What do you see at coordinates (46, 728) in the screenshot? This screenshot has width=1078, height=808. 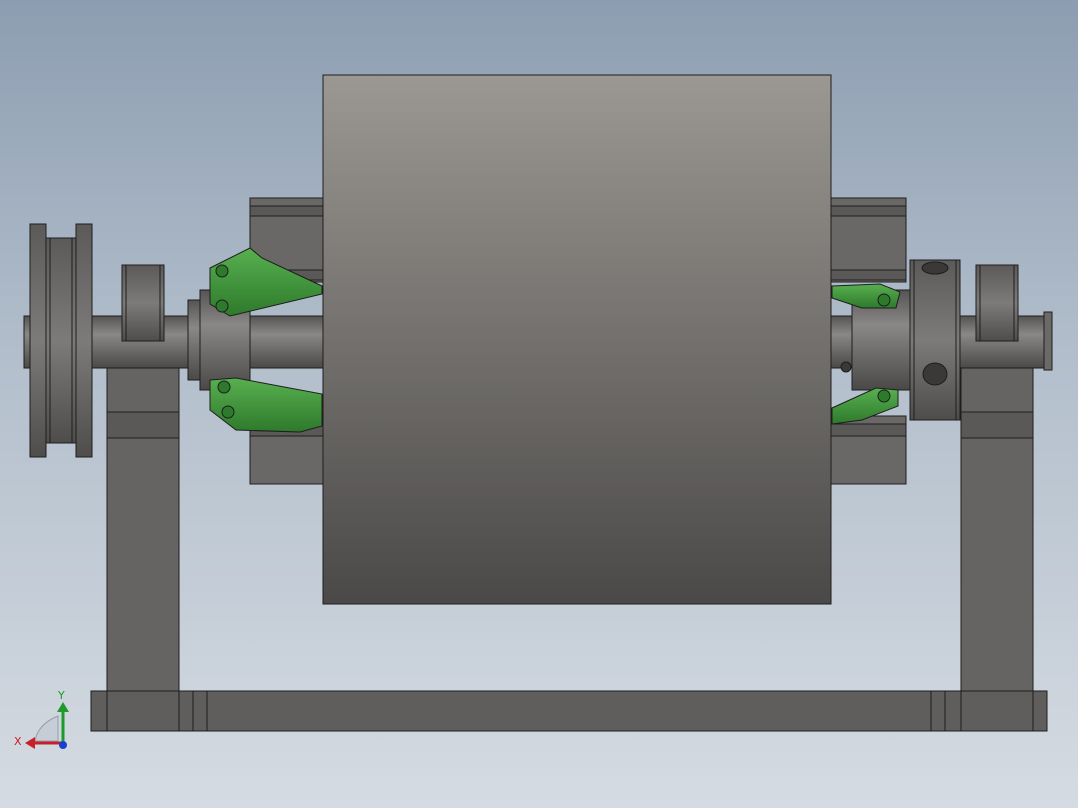 I see `triad-plane-icon` at bounding box center [46, 728].